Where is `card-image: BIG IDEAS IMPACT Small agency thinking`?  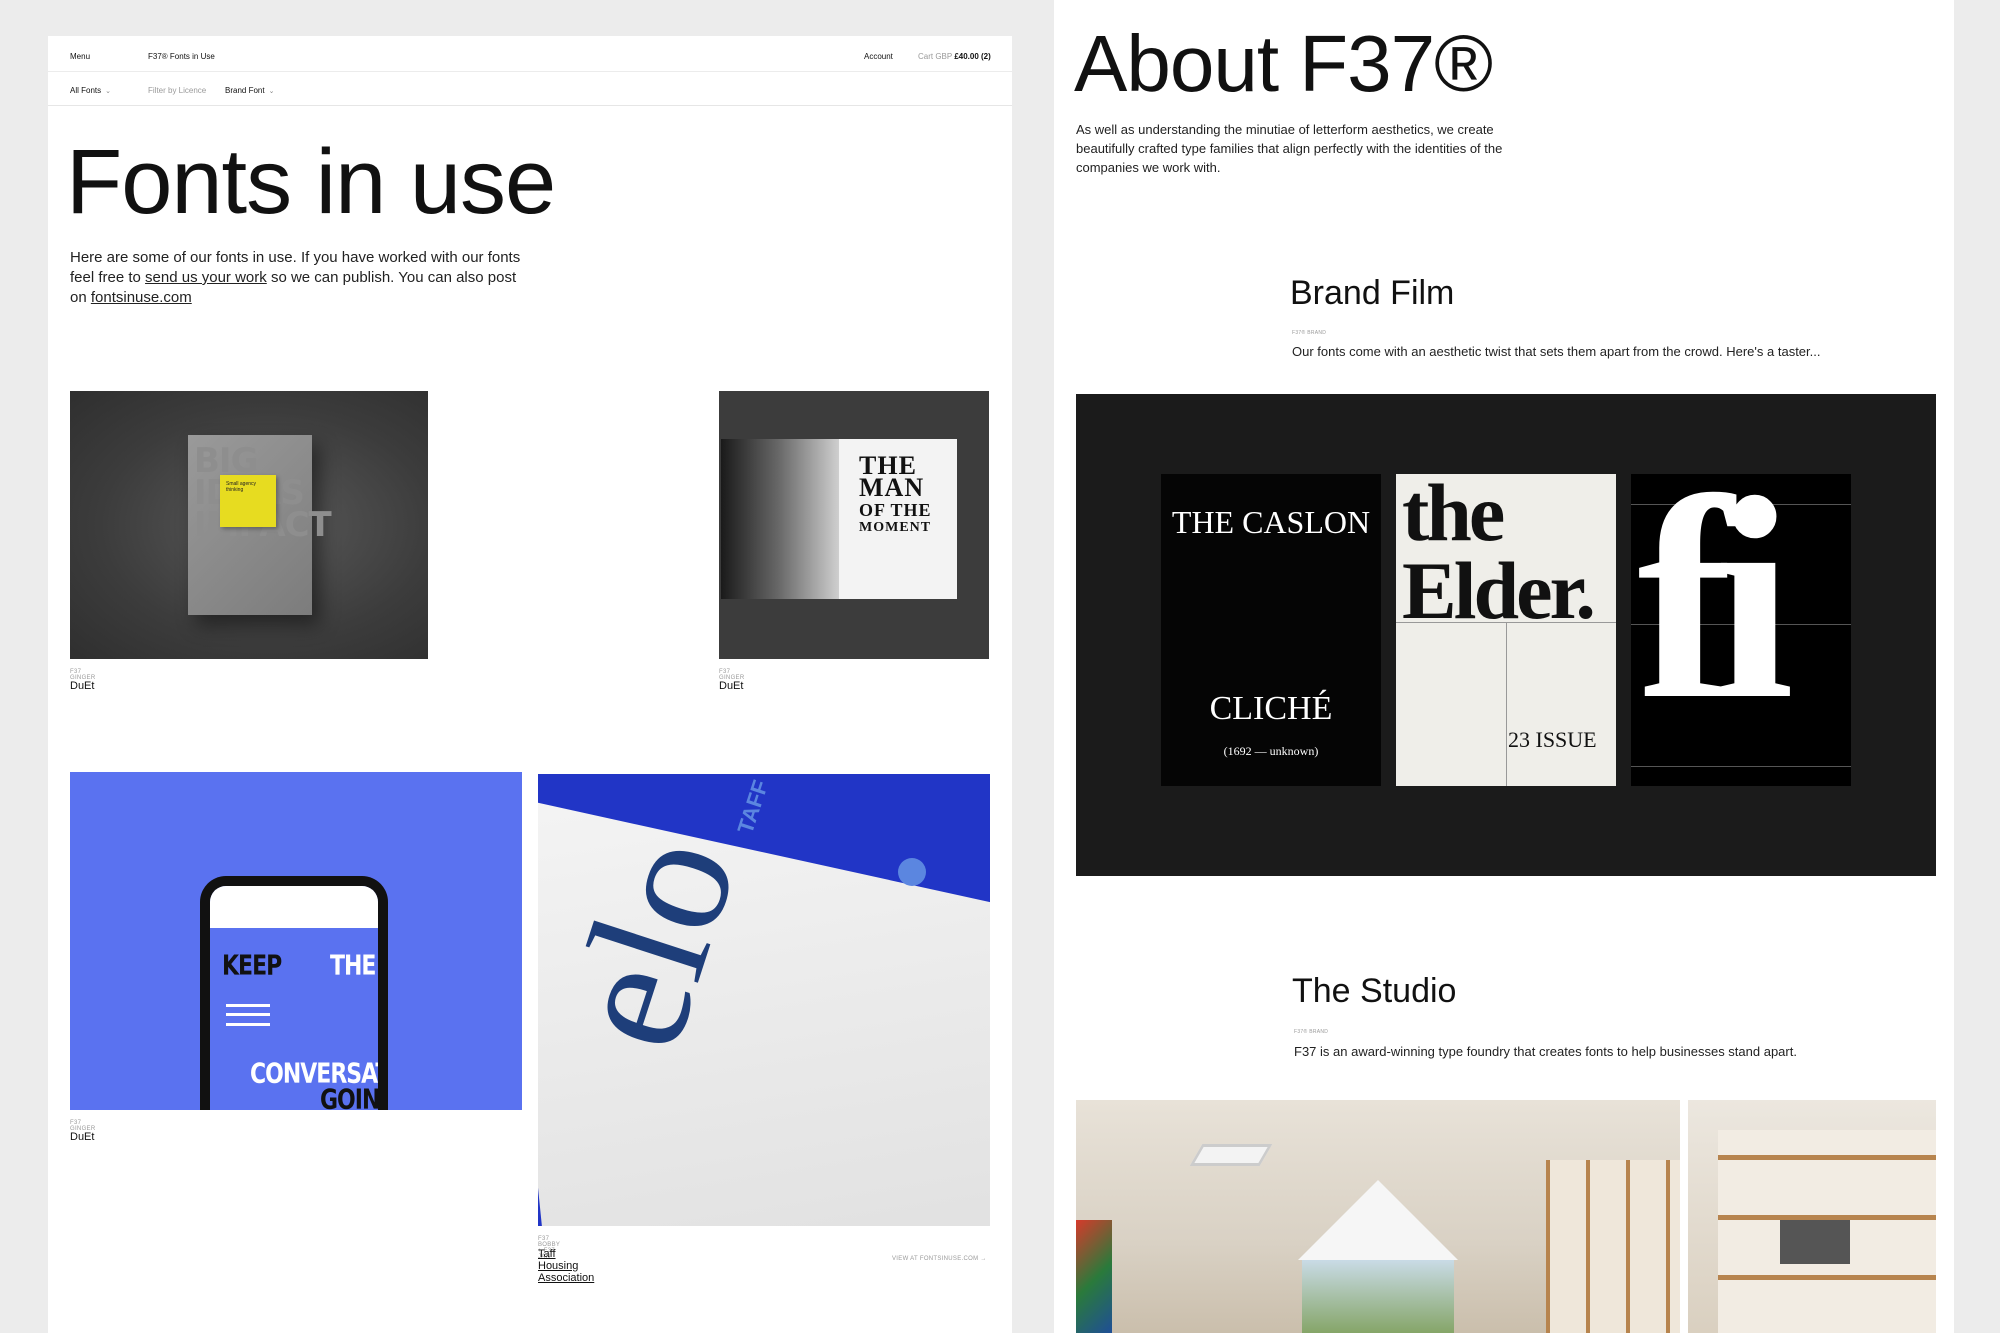 card-image: BIG IDEAS IMPACT Small agency thinking is located at coordinates (249, 525).